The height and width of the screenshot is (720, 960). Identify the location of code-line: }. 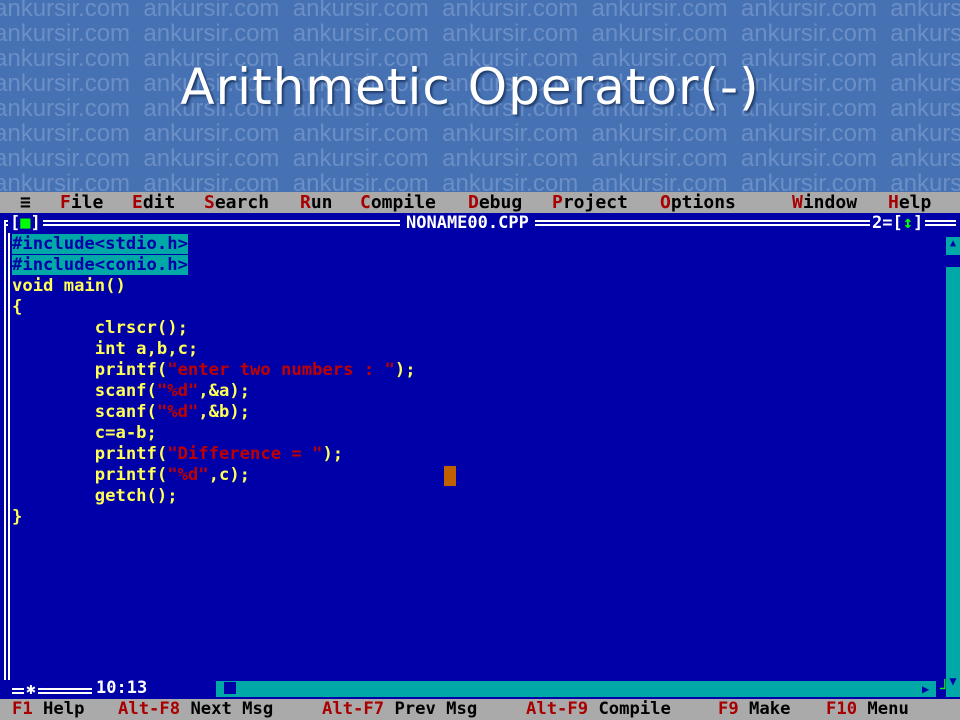
(17, 517).